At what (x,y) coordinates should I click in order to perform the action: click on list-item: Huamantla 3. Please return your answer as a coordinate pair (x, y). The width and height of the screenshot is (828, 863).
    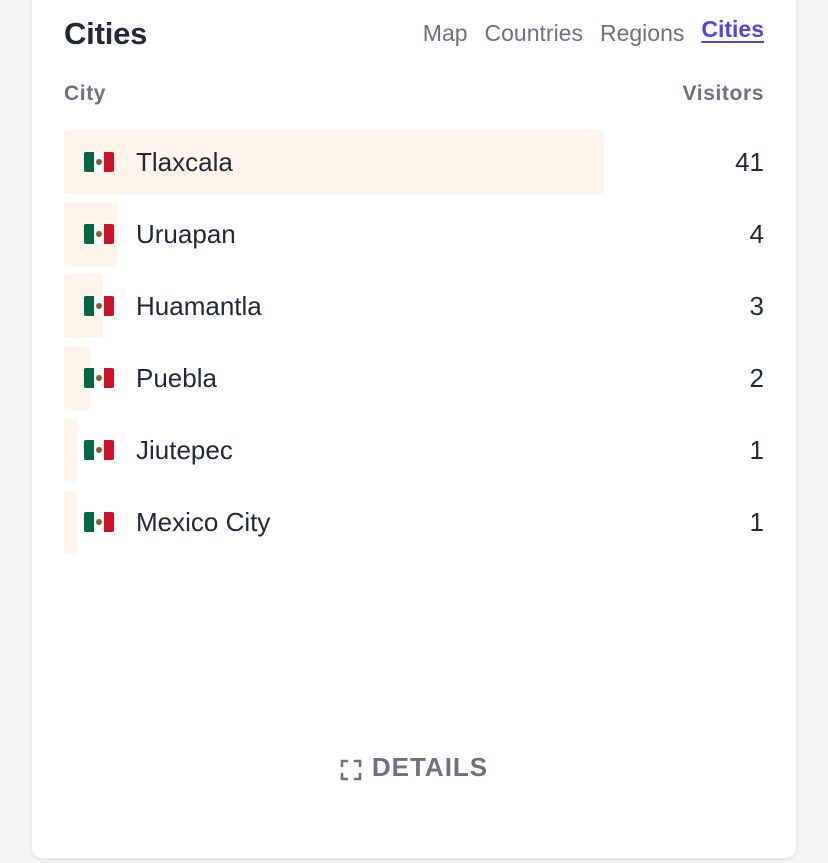
    Looking at the image, I should click on (414, 306).